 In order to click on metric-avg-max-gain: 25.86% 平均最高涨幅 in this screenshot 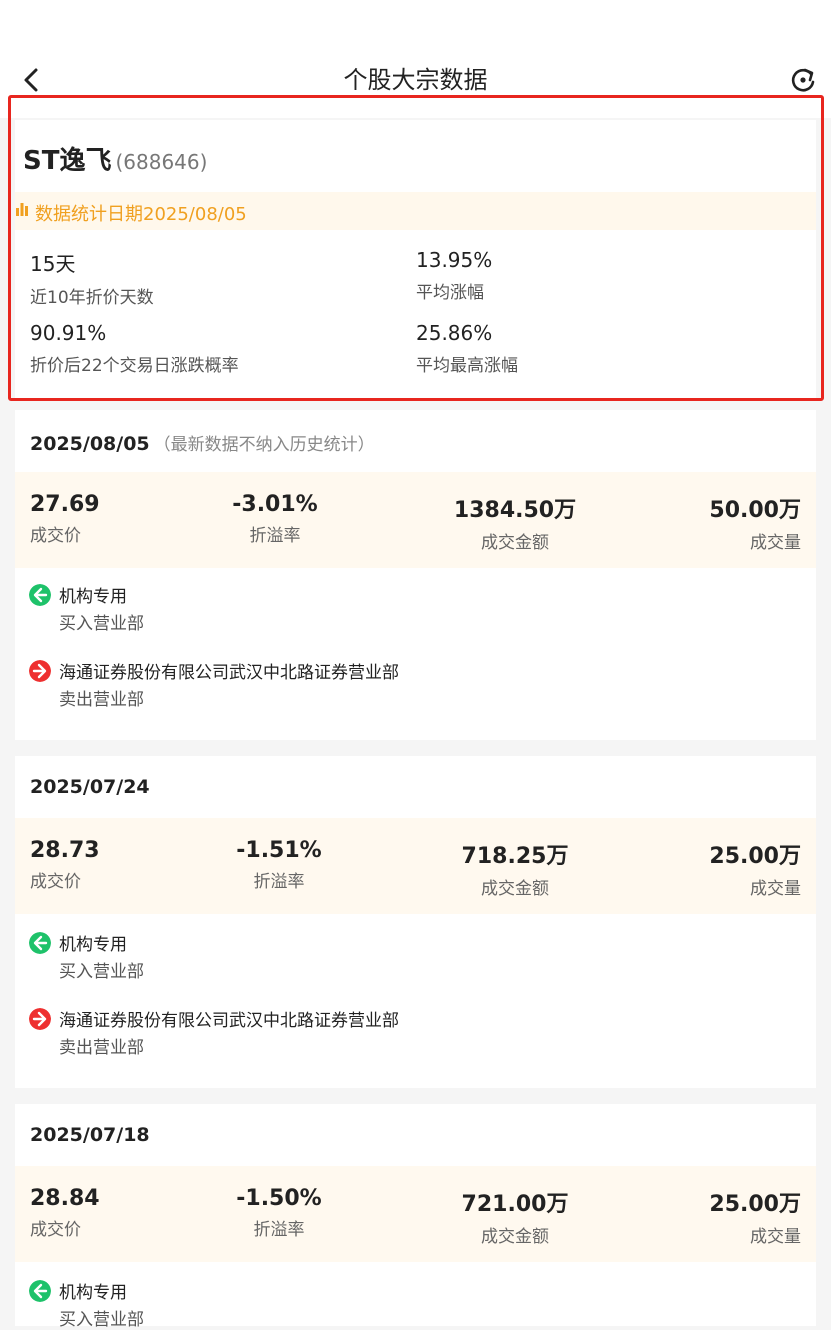, I will do `click(467, 348)`.